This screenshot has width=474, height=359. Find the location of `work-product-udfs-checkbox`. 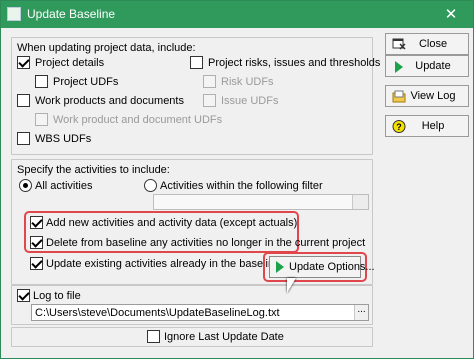

work-product-udfs-checkbox is located at coordinates (41, 119).